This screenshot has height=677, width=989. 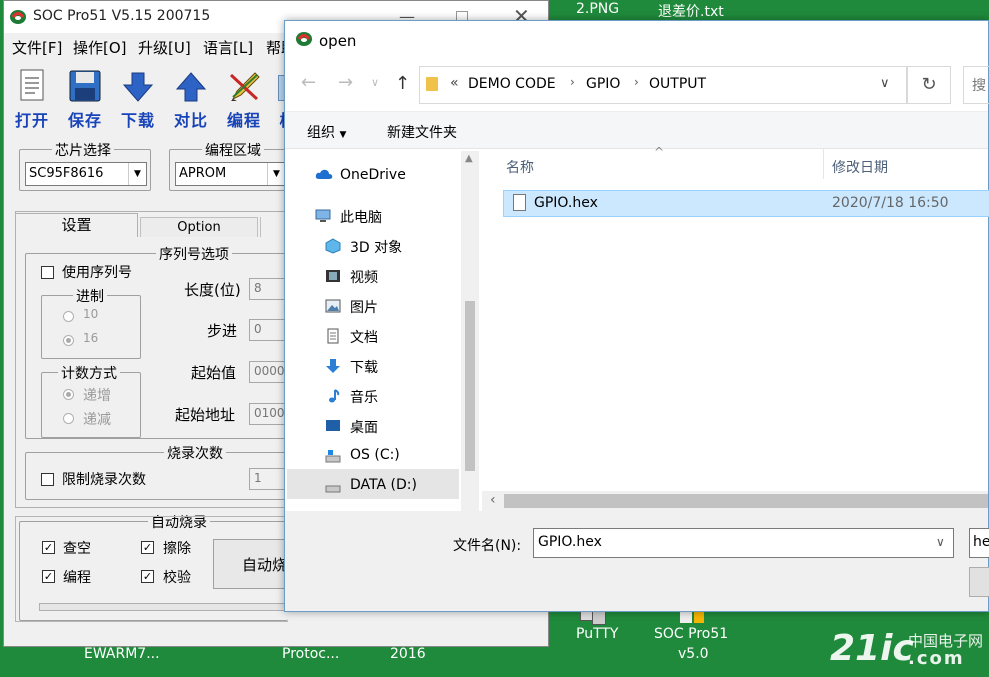 I want to click on step-field: 0, so click(x=268, y=330).